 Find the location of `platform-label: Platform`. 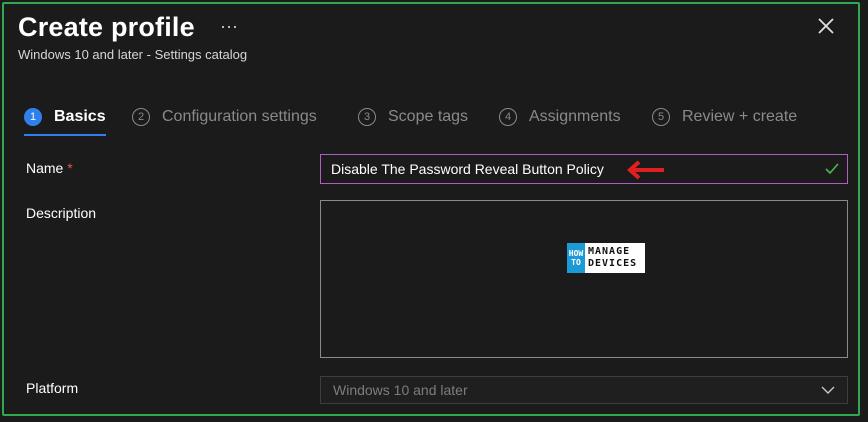

platform-label: Platform is located at coordinates (52, 388).